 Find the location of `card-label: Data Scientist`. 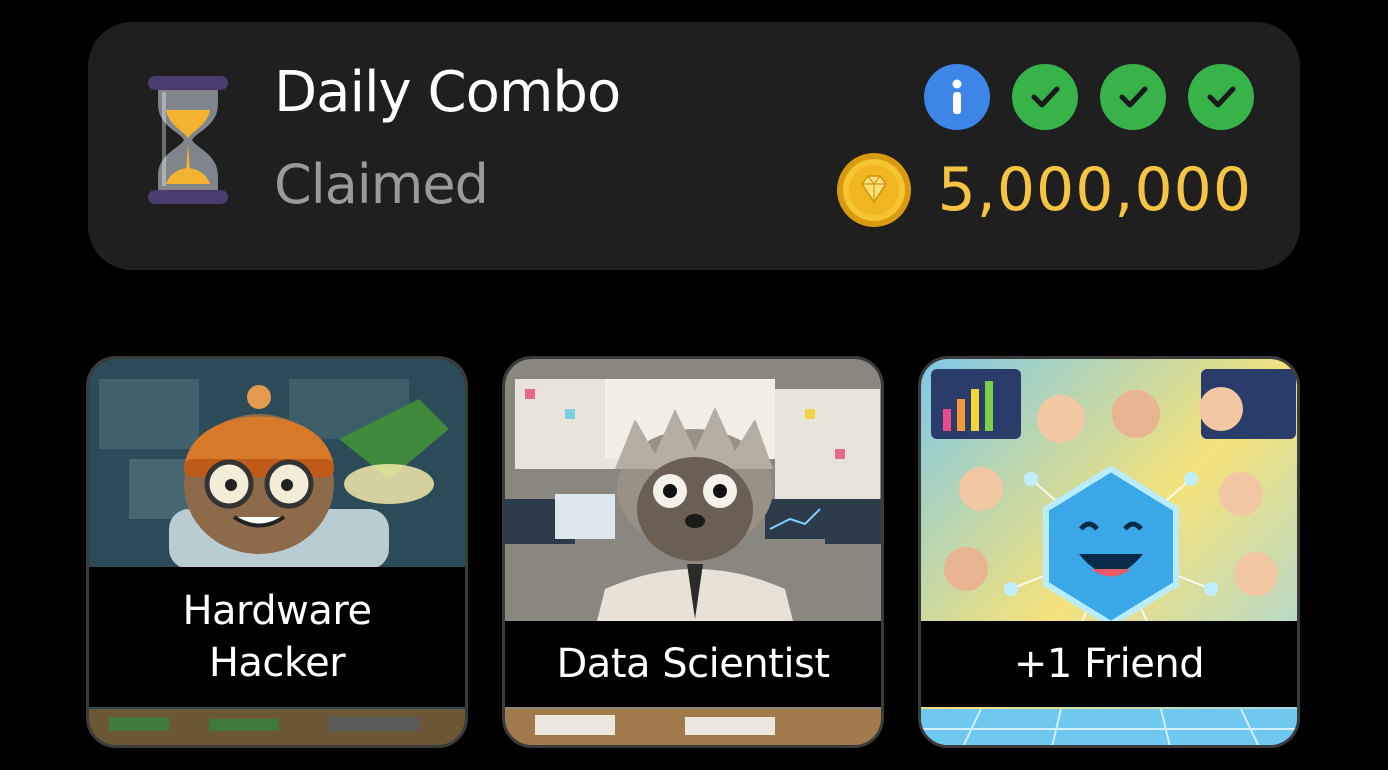

card-label: Data Scientist is located at coordinates (693, 664).